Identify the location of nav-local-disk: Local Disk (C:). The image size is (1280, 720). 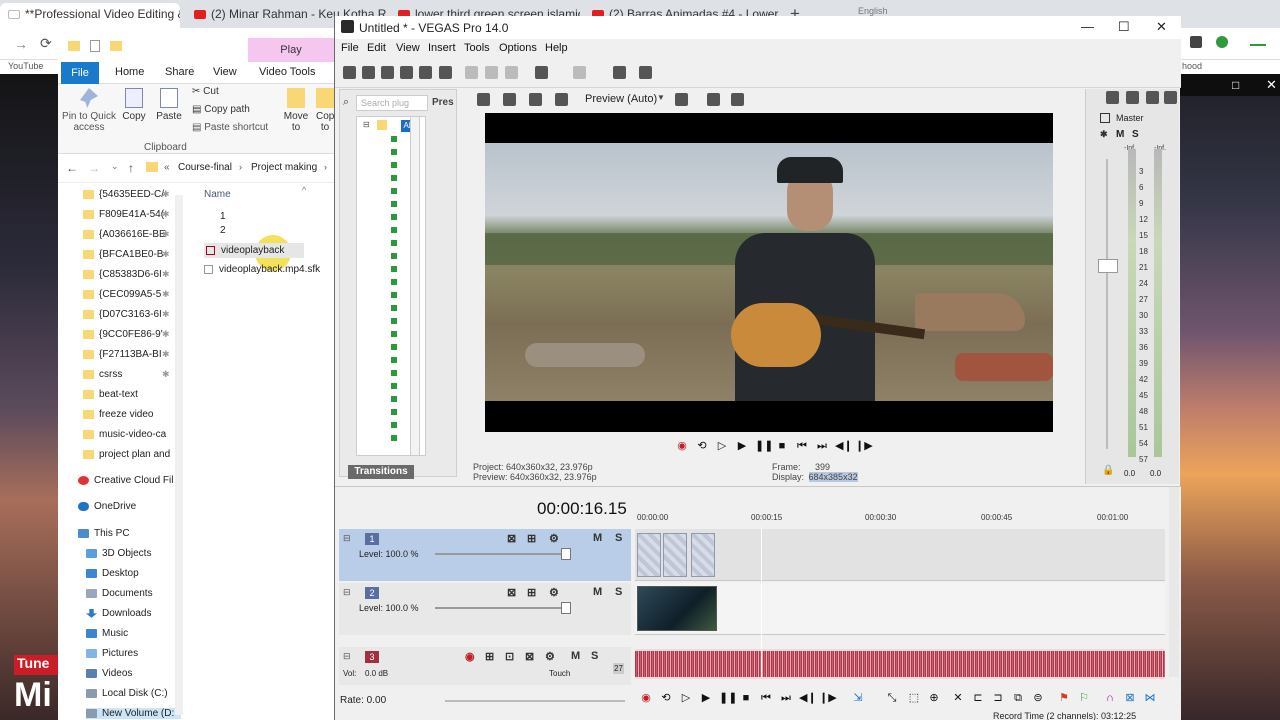
(133, 693).